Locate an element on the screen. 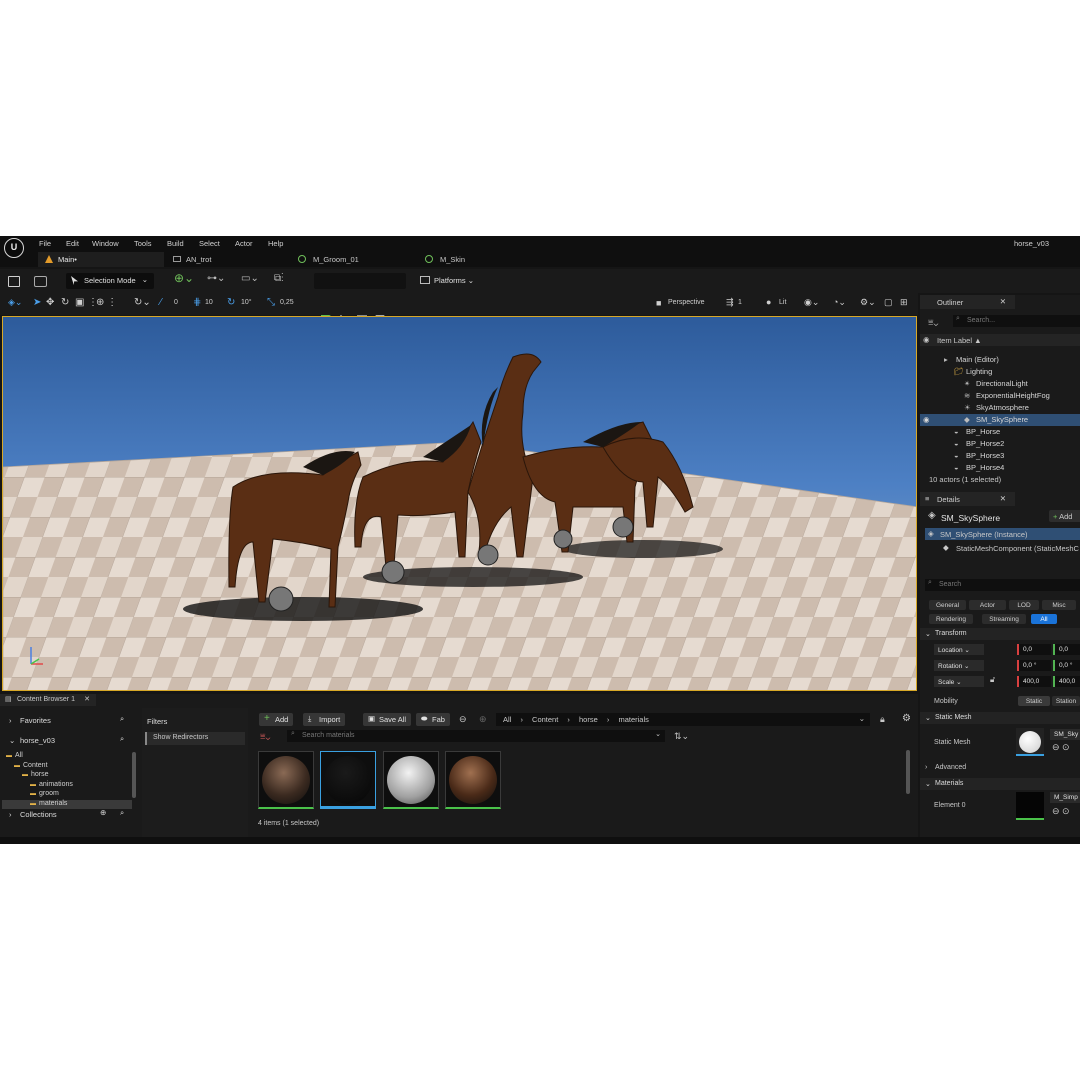  outliner-column-header: ◉ Item Label ▲ is located at coordinates (1000, 340).